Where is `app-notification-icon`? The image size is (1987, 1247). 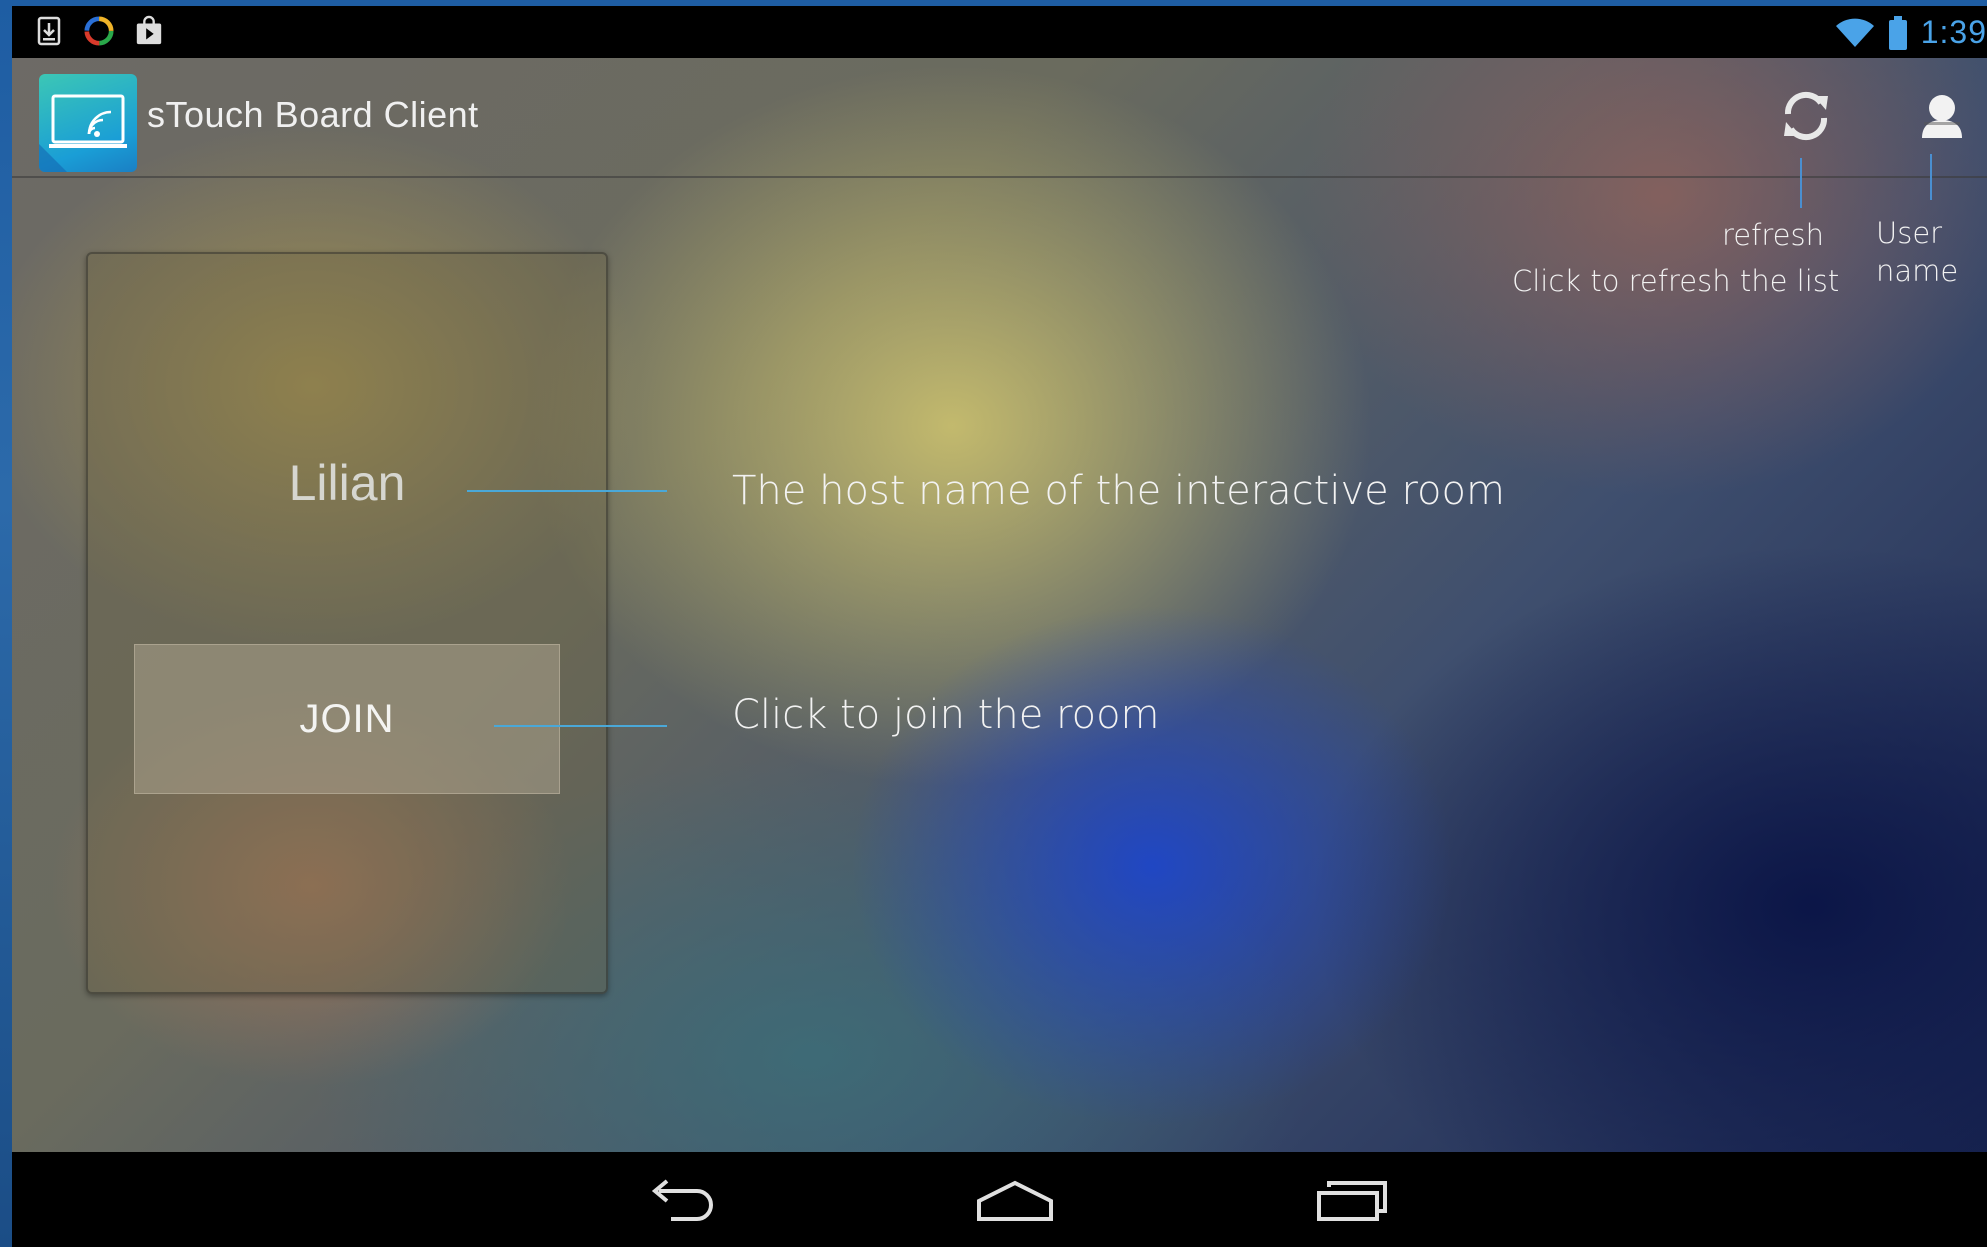
app-notification-icon is located at coordinates (99, 31).